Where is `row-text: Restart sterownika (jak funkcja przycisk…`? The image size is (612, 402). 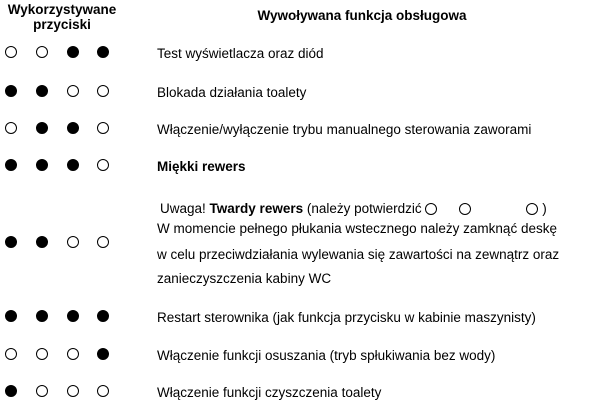
row-text: Restart sterownika (jak funkcja przycisk… is located at coordinates (346, 317).